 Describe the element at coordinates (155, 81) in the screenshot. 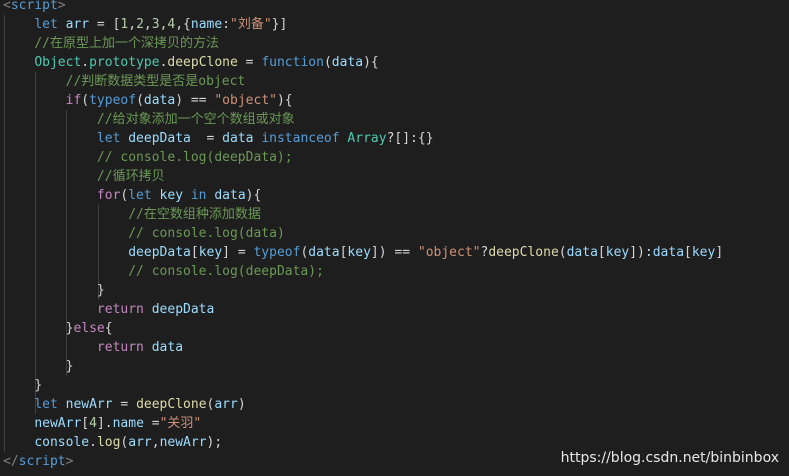

I see `code-token: //判断数据类型是否是object` at that location.